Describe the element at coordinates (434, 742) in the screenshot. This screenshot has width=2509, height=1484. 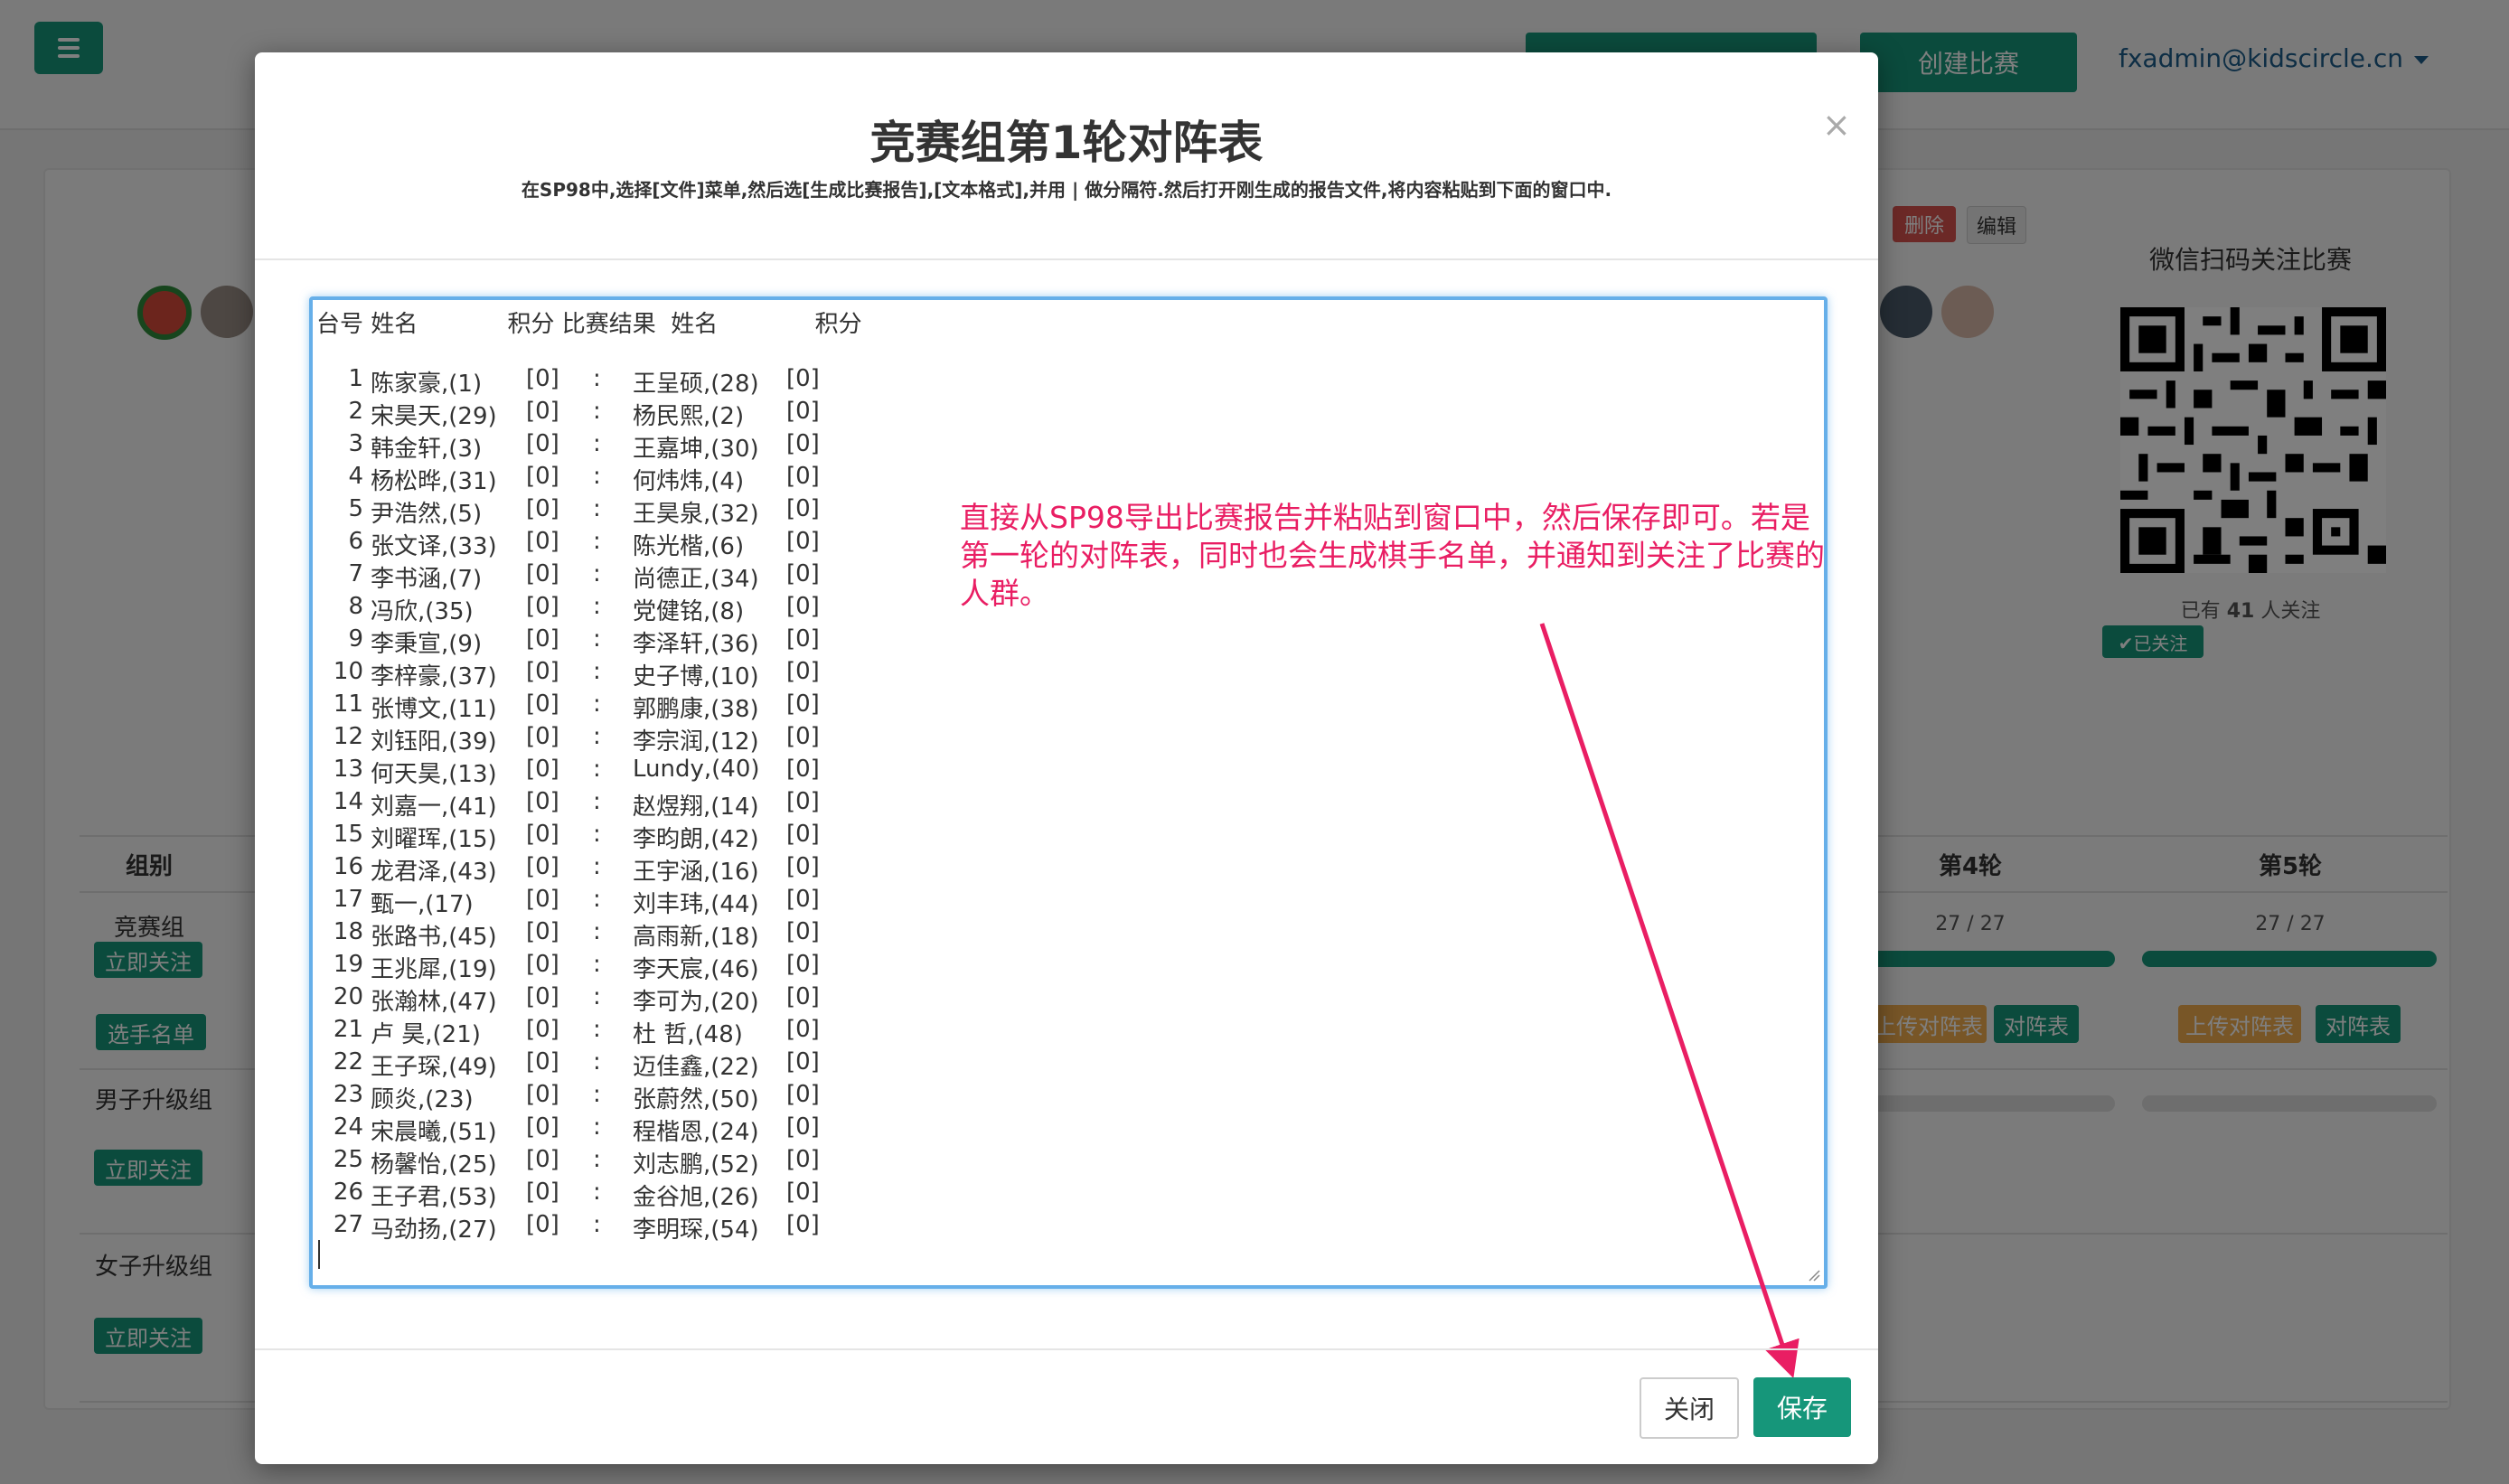
I see `player1-name: 刘钰阳,(39)` at that location.